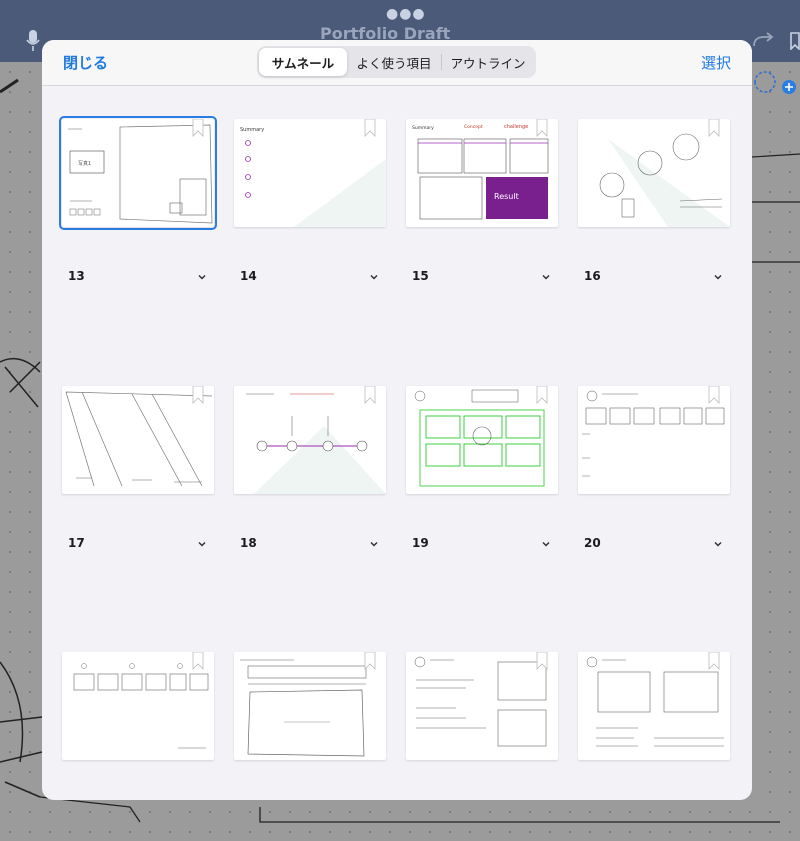 The height and width of the screenshot is (841, 800). I want to click on page-thumbnail: 写真1, so click(138, 173).